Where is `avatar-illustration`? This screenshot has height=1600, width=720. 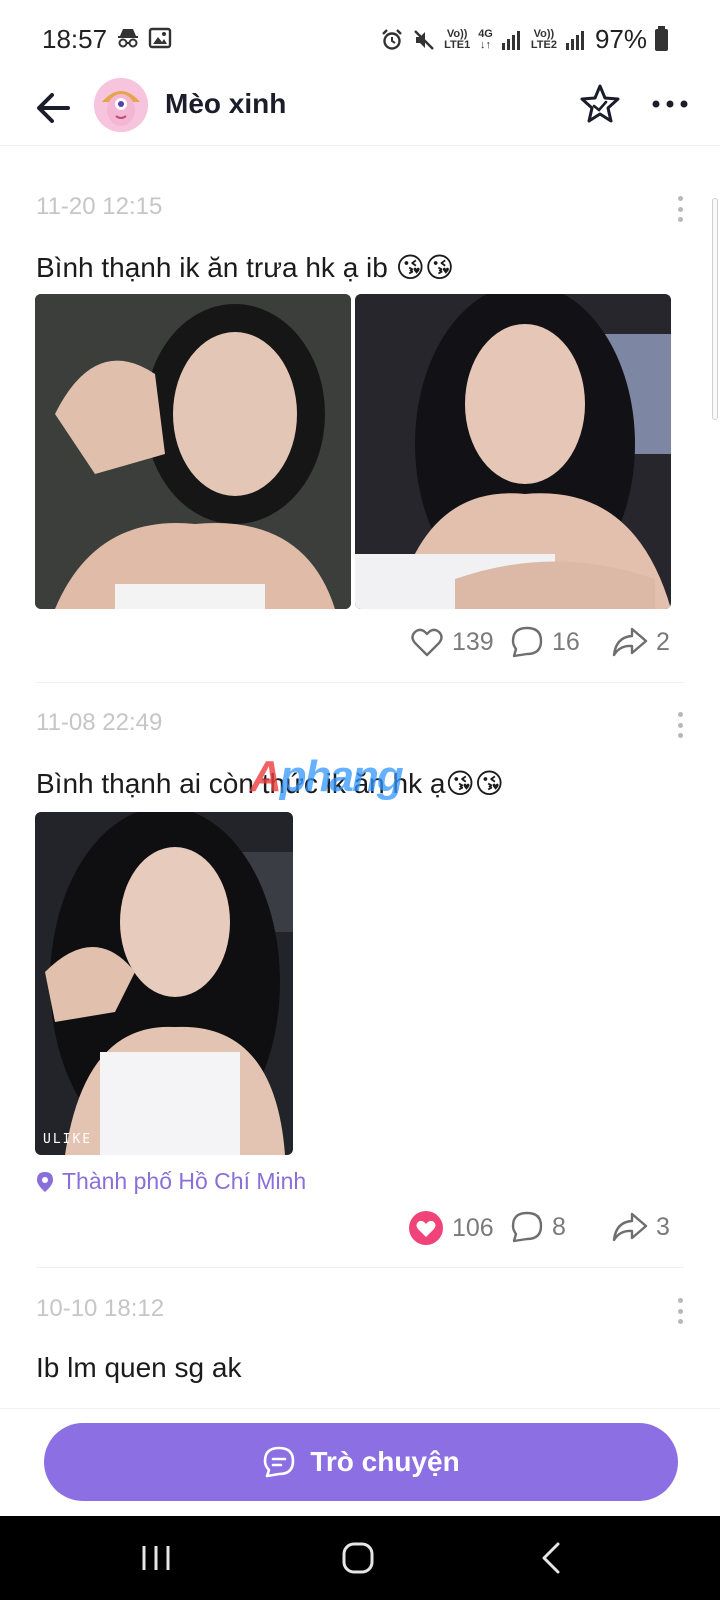 avatar-illustration is located at coordinates (121, 105).